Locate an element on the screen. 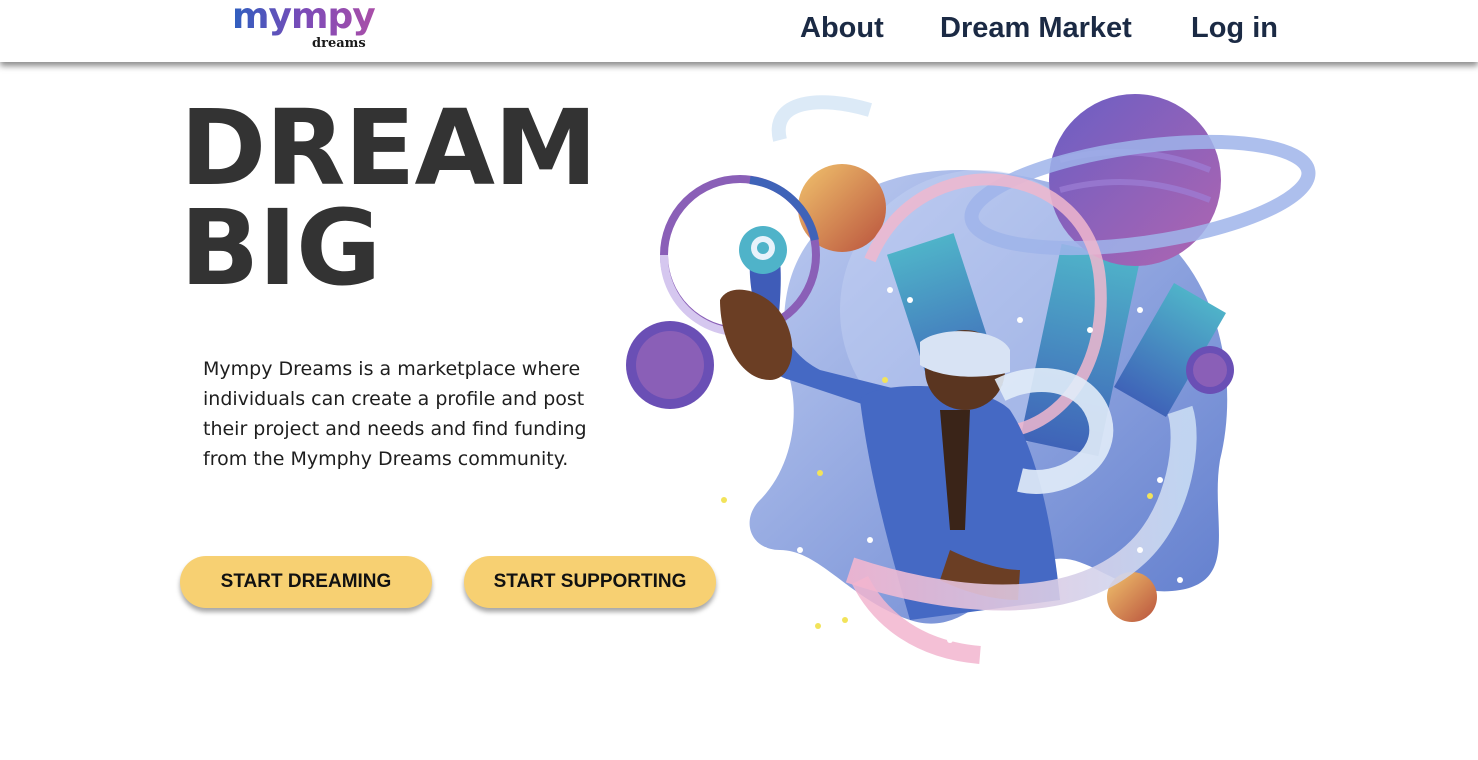 The height and width of the screenshot is (760, 1478). headline-line-2: BIG is located at coordinates (280, 248).